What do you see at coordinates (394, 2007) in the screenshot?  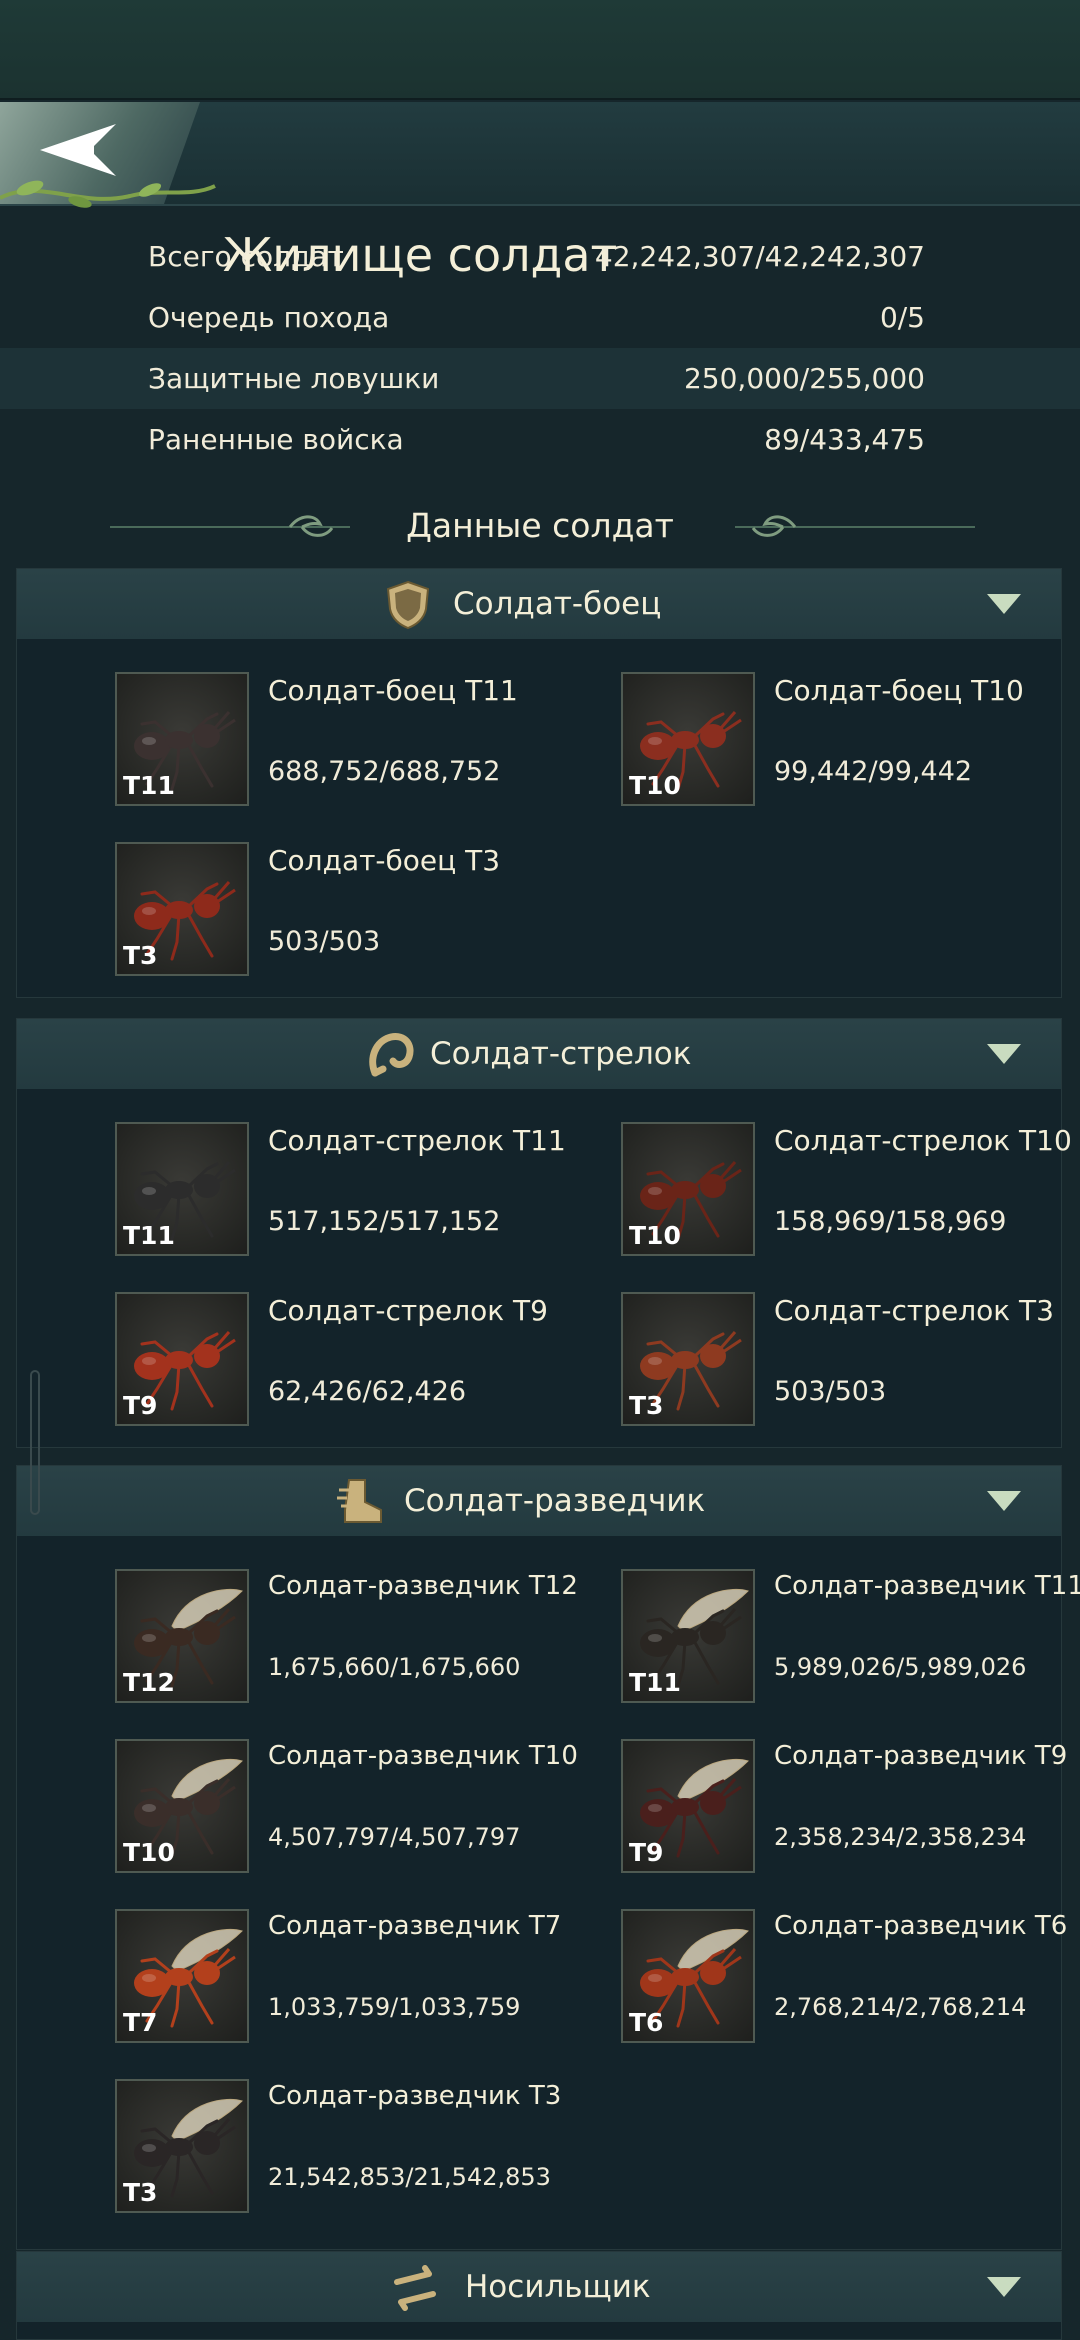 I see `unit-count: 1,033,759/1,033,759` at bounding box center [394, 2007].